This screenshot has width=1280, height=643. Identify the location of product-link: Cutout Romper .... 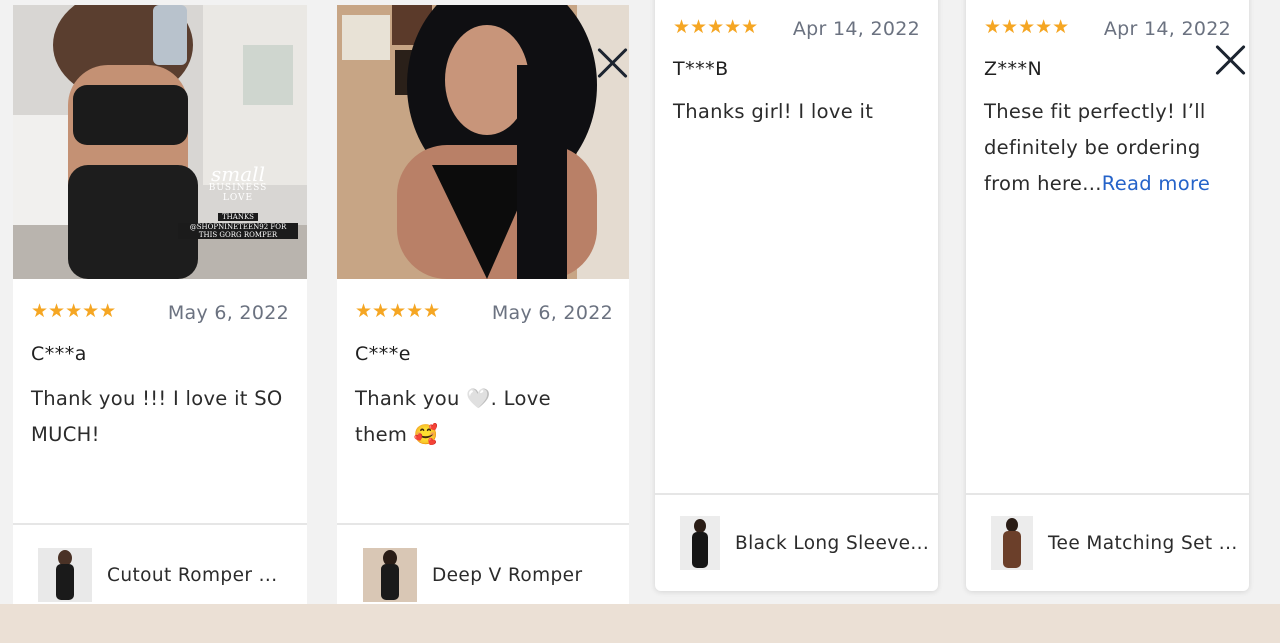
(158, 575).